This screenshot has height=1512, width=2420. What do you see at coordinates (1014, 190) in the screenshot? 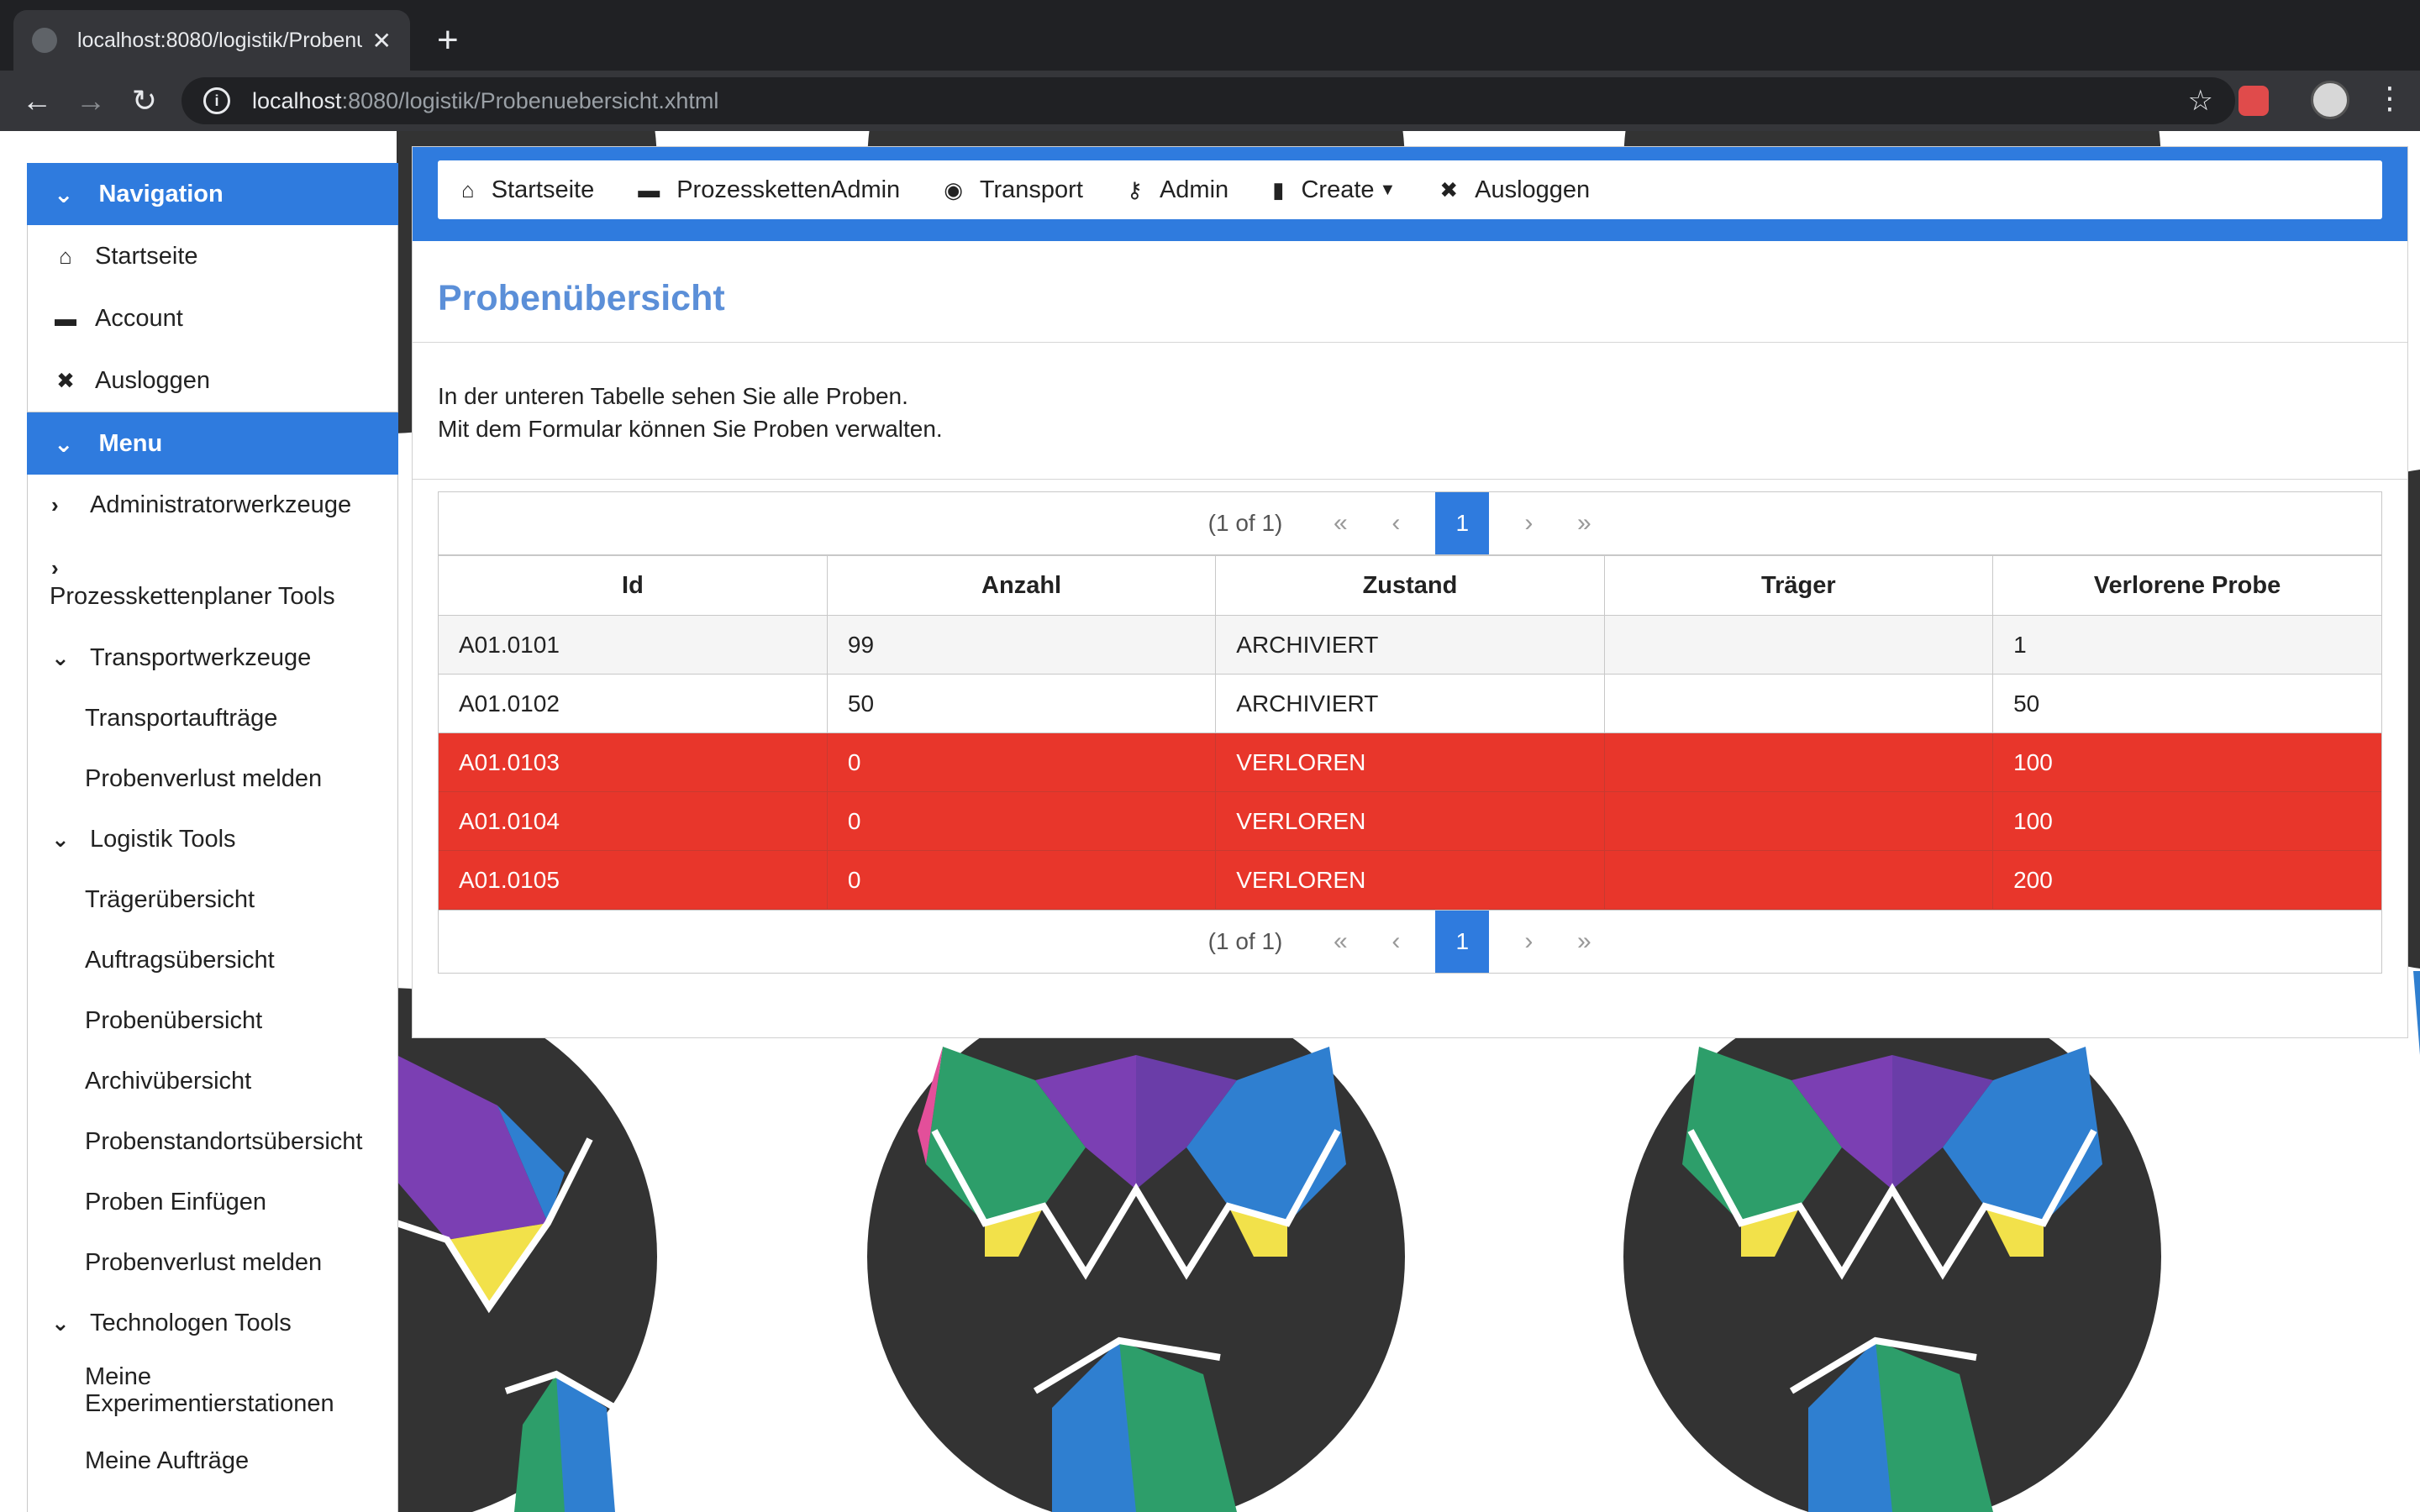
I see `topnav-transport: ◉ Transport` at bounding box center [1014, 190].